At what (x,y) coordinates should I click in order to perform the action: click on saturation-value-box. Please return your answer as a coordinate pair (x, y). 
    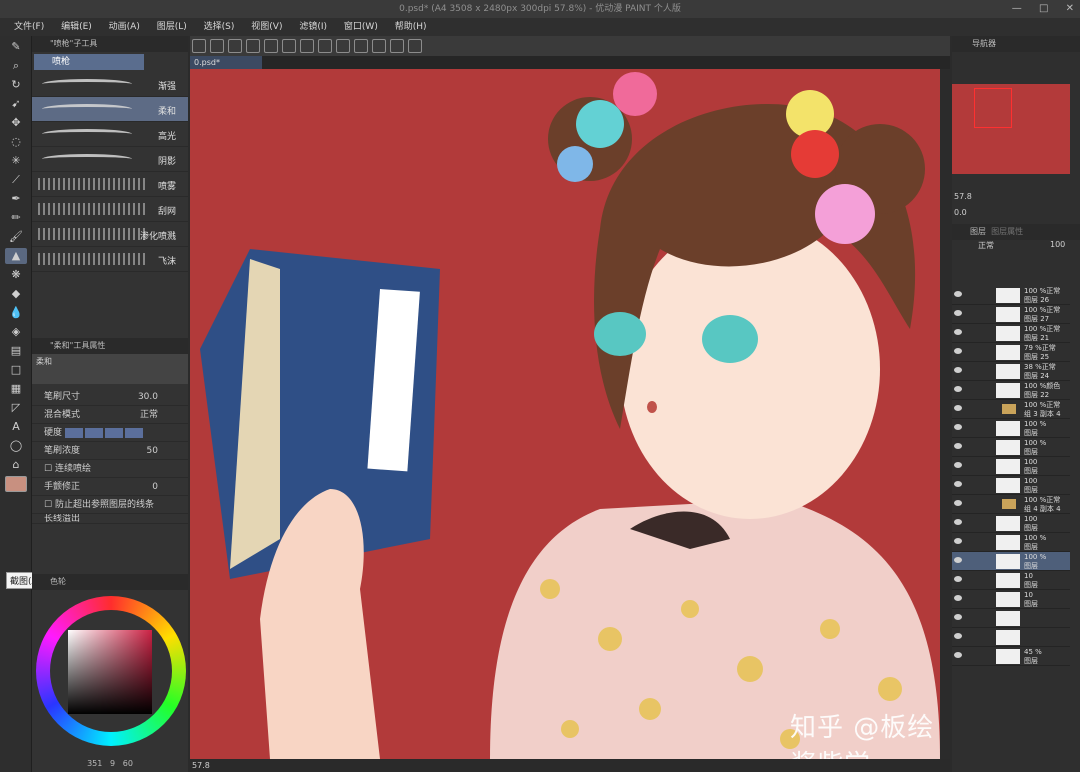
    Looking at the image, I should click on (110, 672).